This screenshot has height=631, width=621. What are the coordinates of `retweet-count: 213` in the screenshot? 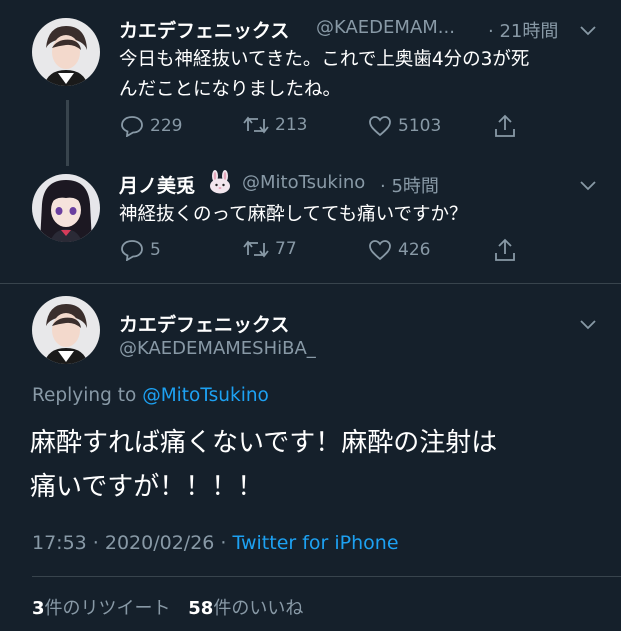 It's located at (291, 125).